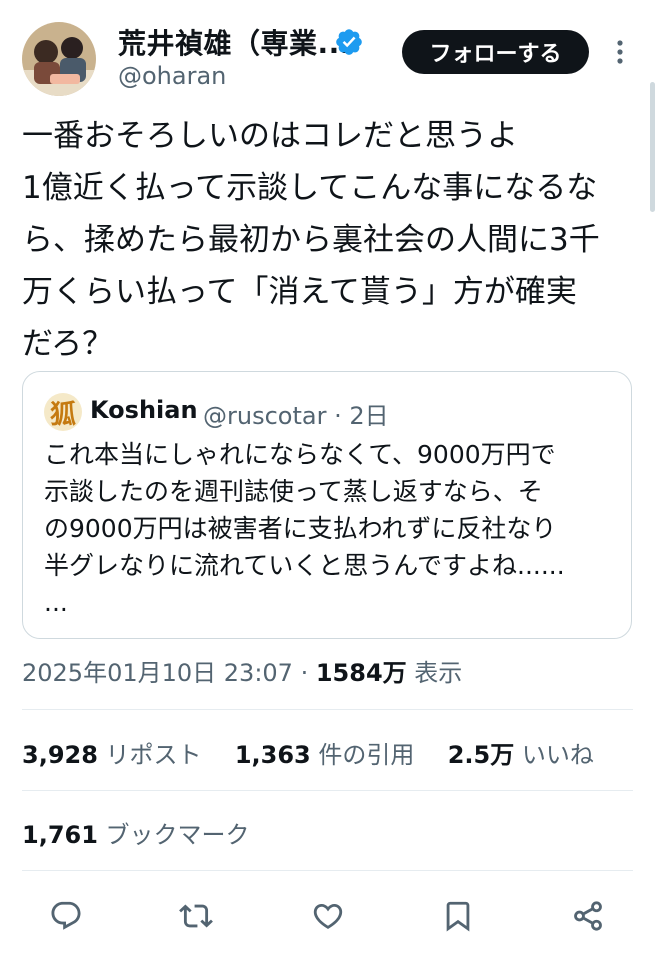 The image size is (655, 966). I want to click on tweet-line: 万くらい払って「消えて貰う」方が確実, so click(299, 292).